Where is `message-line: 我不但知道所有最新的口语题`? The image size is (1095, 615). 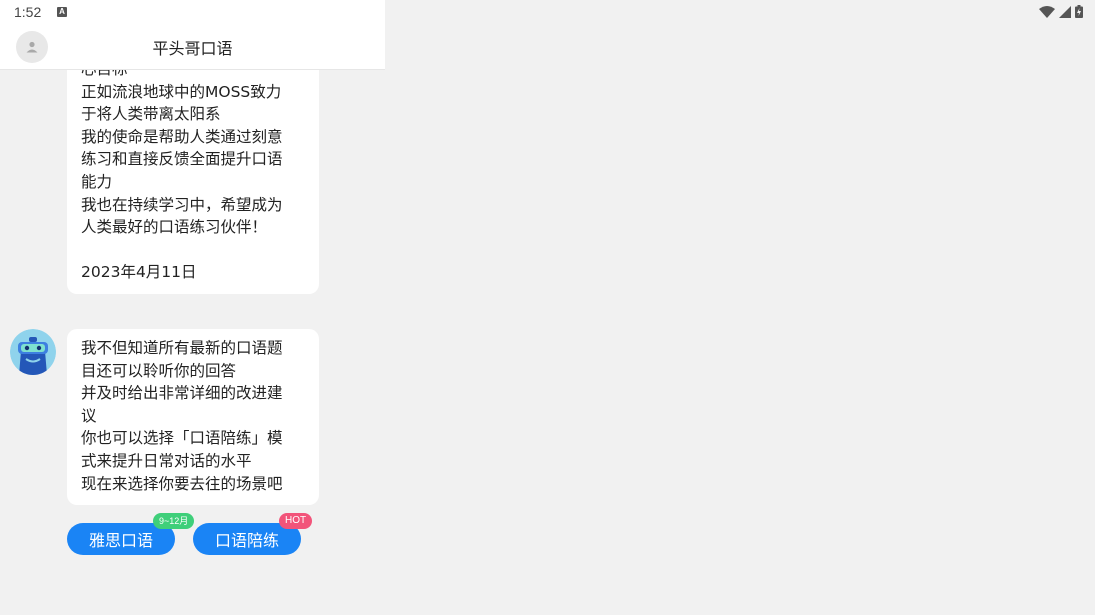
message-line: 我不但知道所有最新的口语题 is located at coordinates (182, 348).